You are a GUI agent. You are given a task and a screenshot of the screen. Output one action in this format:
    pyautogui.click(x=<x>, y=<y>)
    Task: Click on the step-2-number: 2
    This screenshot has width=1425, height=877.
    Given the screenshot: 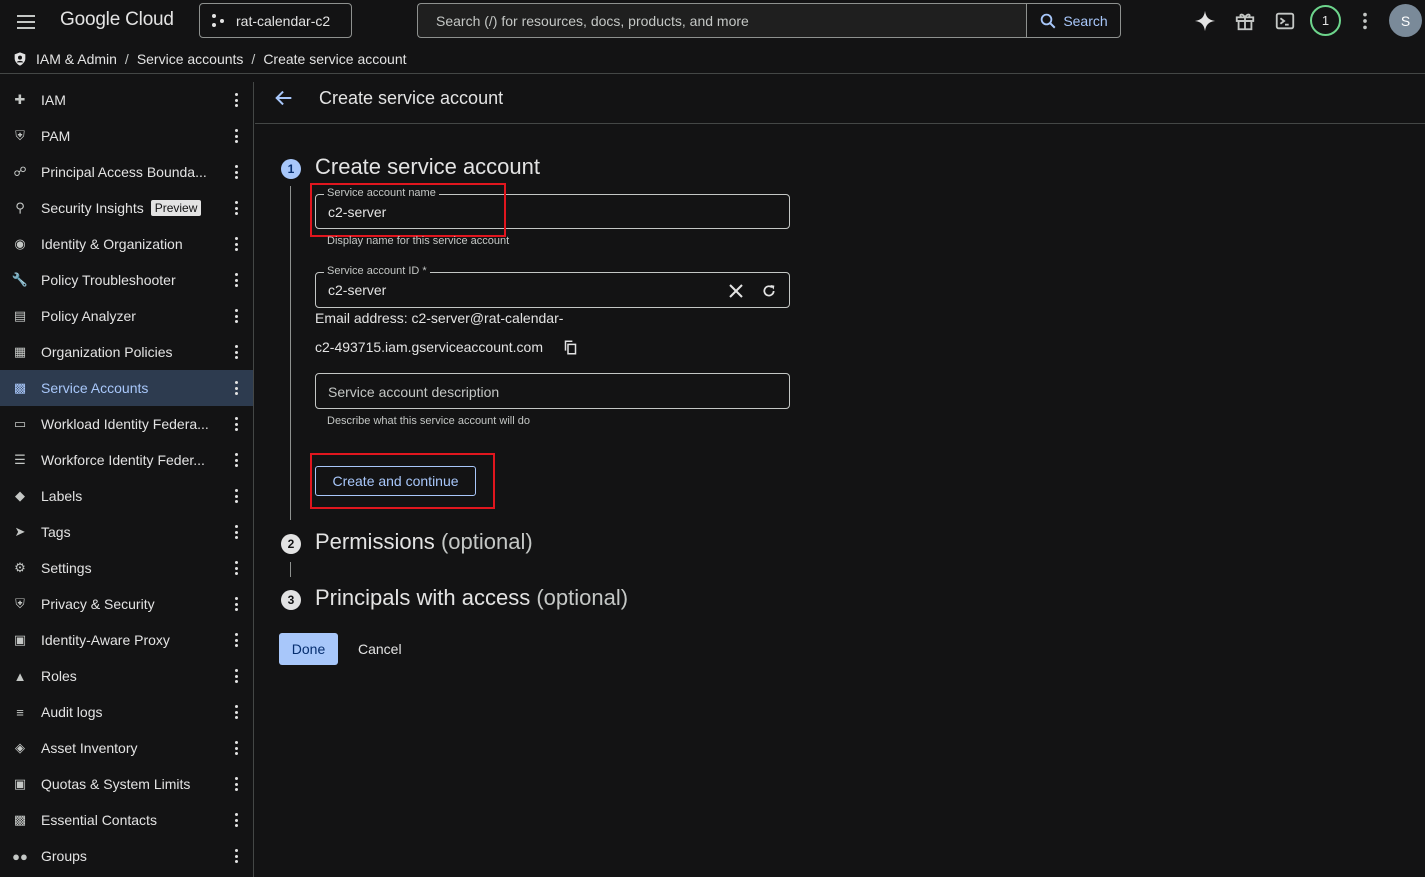 What is the action you would take?
    pyautogui.click(x=291, y=544)
    